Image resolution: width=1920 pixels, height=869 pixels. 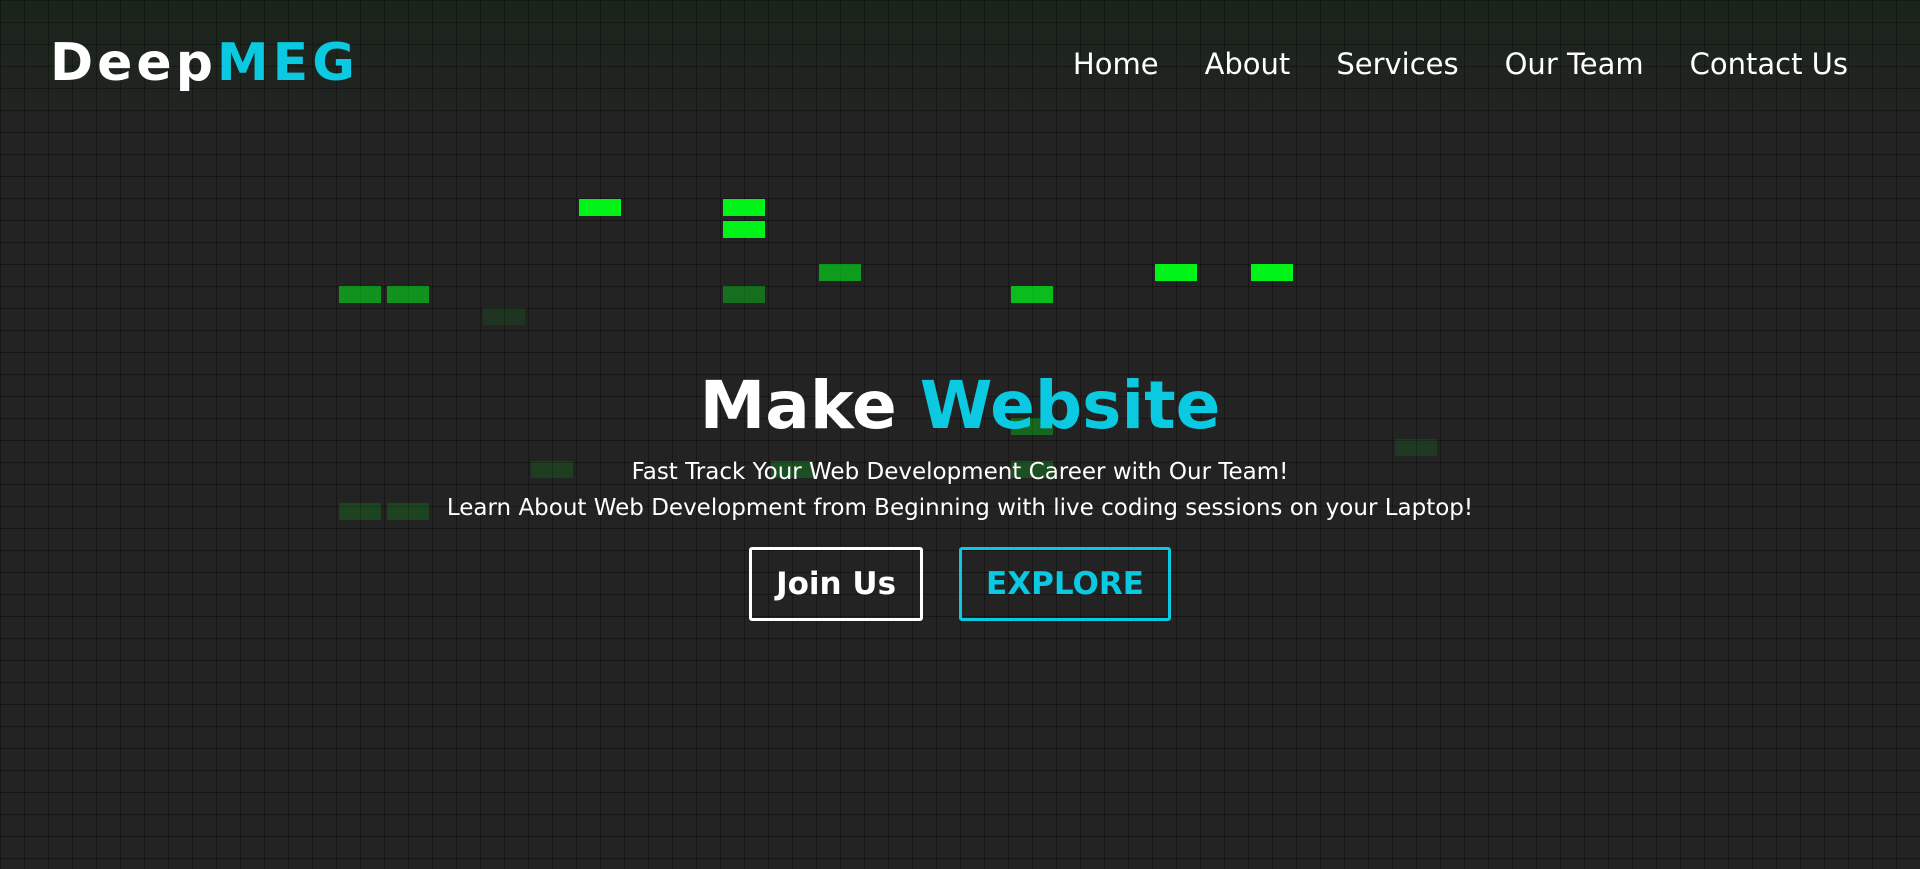 I want to click on main-nav: Home About Services Our Team Contact Us, so click(x=1460, y=64).